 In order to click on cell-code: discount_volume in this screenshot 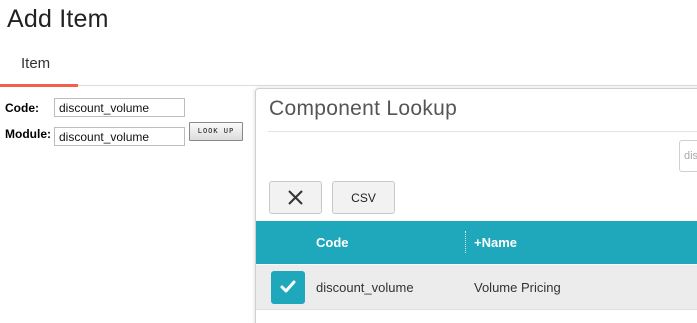, I will do `click(365, 287)`.